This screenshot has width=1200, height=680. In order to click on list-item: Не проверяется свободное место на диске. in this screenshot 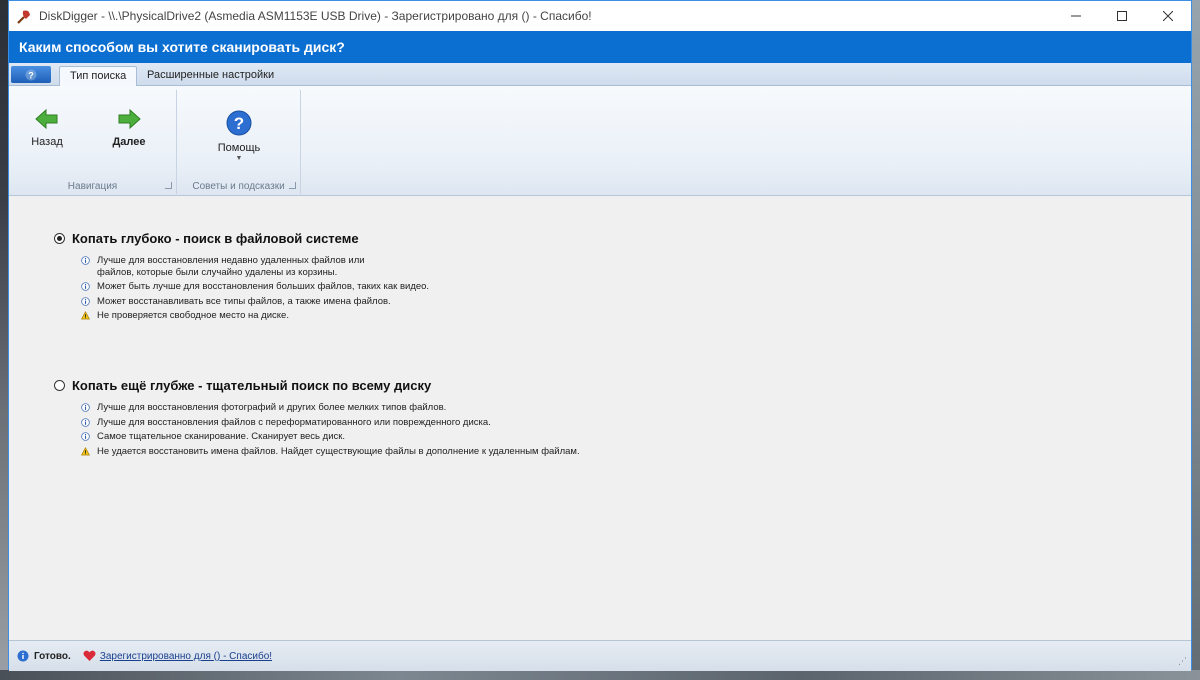, I will do `click(255, 316)`.